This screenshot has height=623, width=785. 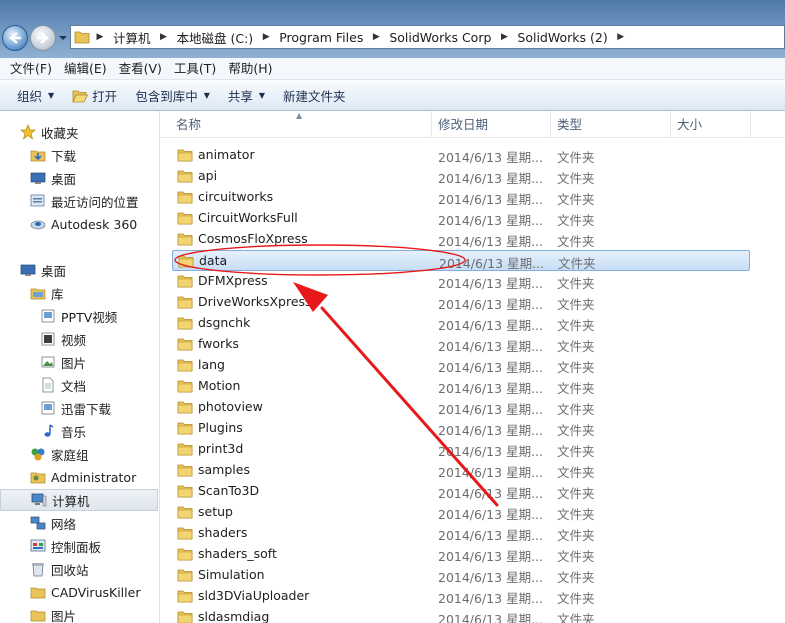 I want to click on nav-autodesk-360: Autodesk 360, so click(x=79, y=224).